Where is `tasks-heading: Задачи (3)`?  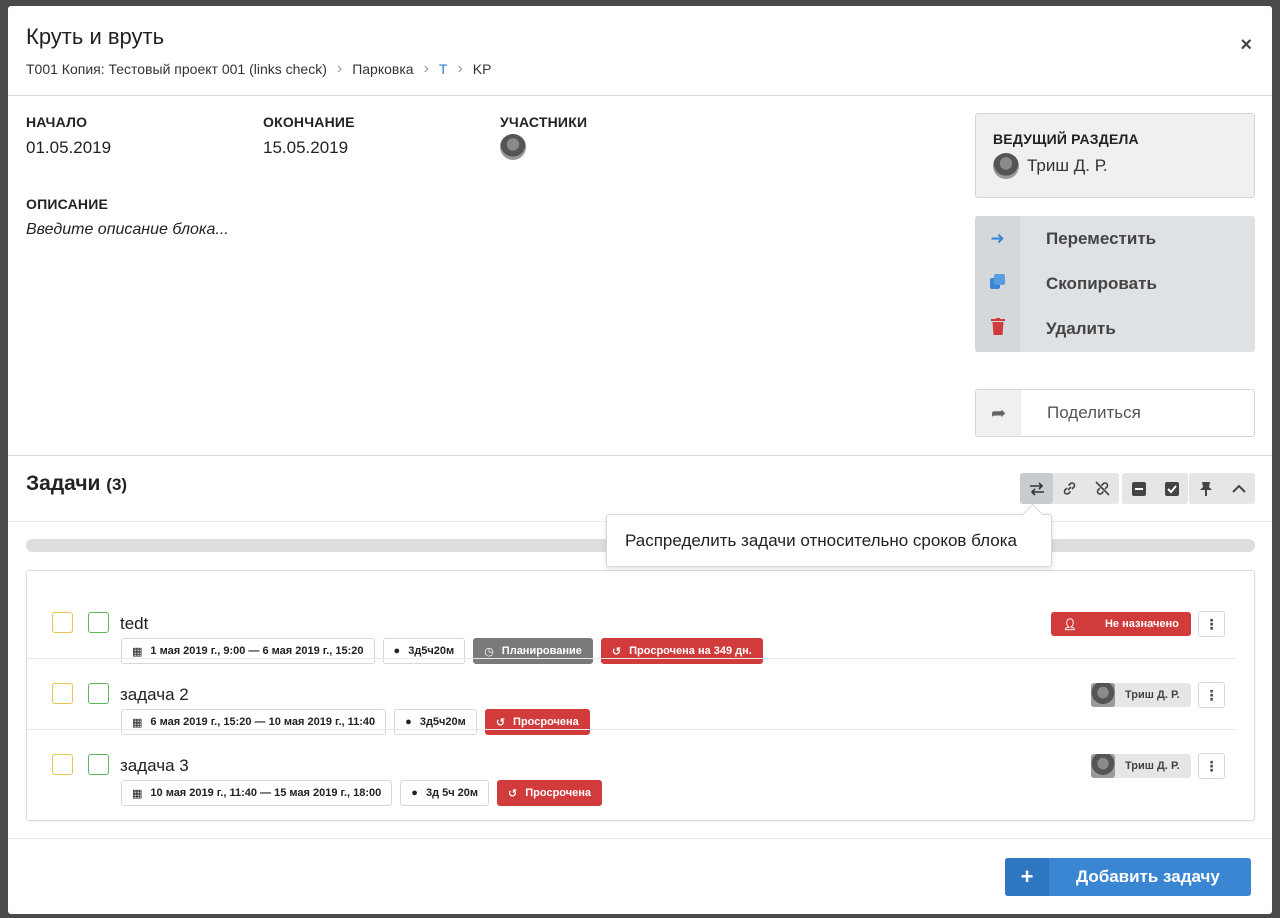
tasks-heading: Задачи (3) is located at coordinates (76, 484).